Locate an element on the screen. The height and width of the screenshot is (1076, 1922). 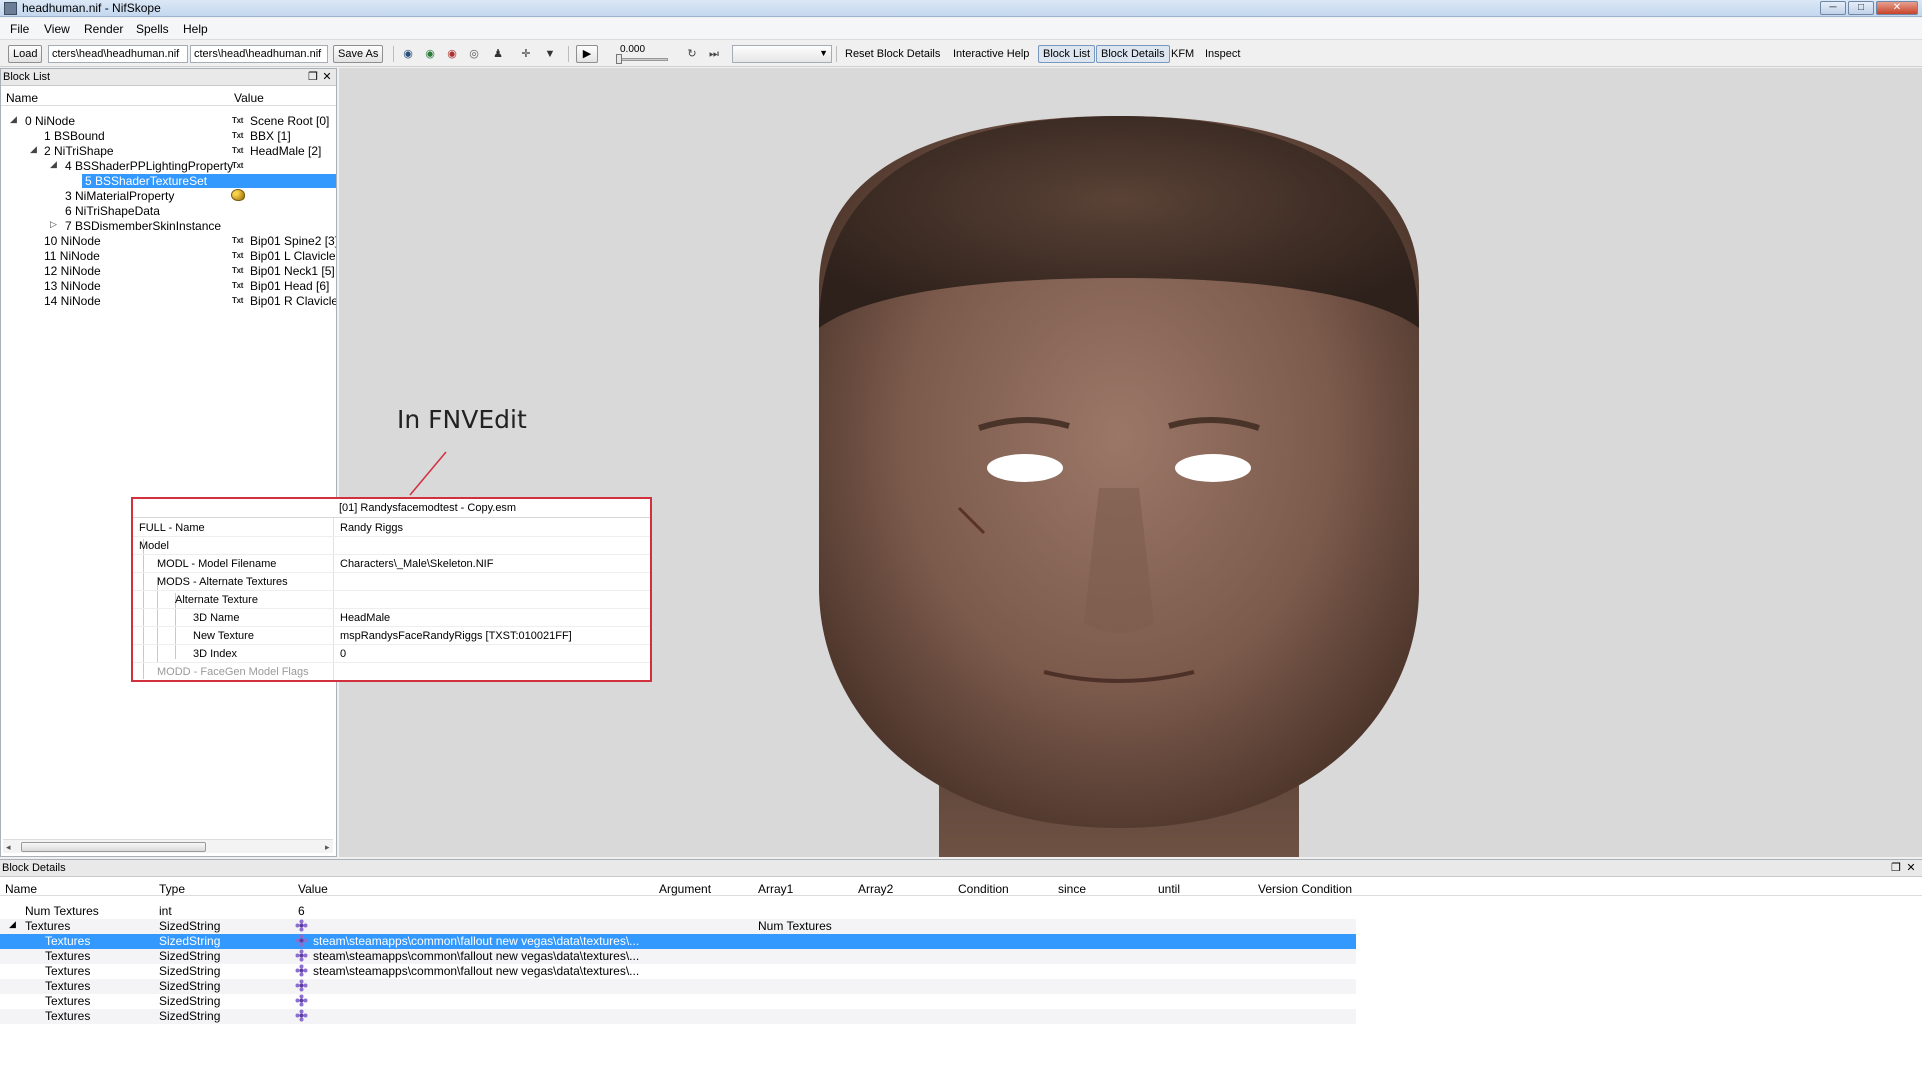
minimize-button: ─ is located at coordinates (1833, 8).